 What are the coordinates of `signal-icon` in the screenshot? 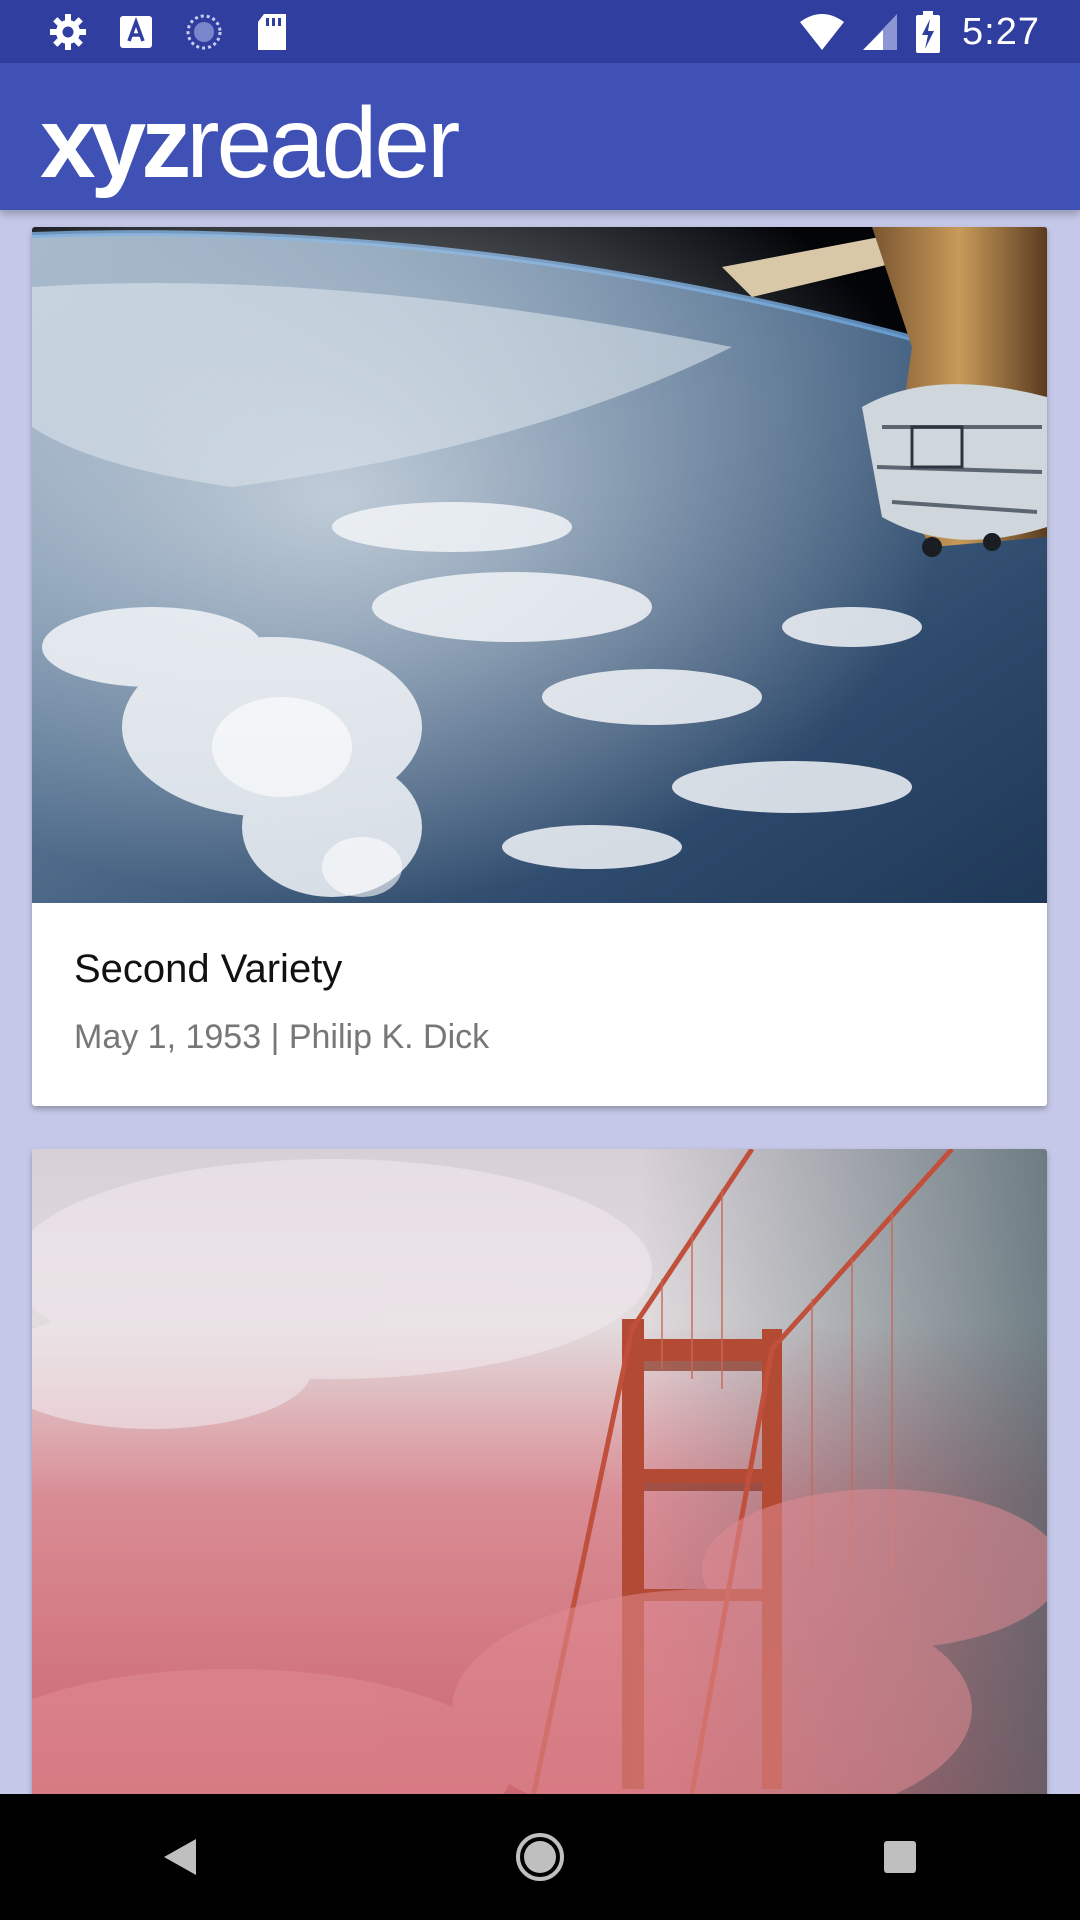 It's located at (880, 32).